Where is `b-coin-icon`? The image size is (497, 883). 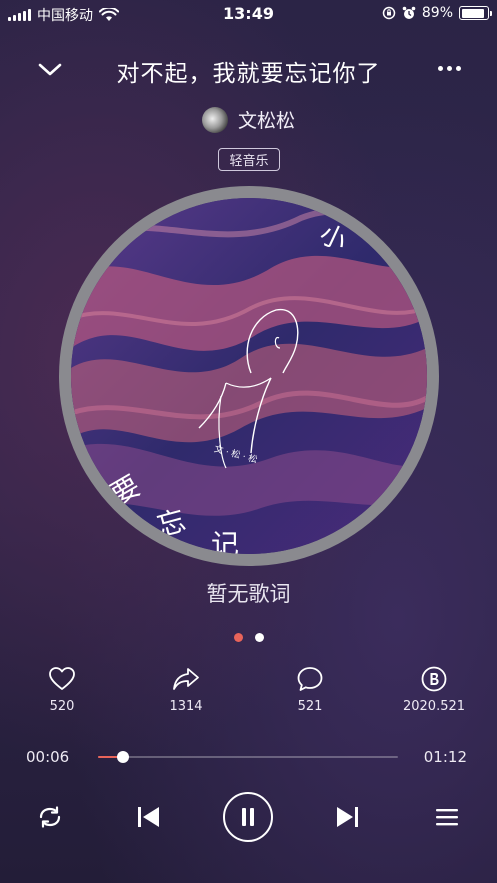 b-coin-icon is located at coordinates (434, 679).